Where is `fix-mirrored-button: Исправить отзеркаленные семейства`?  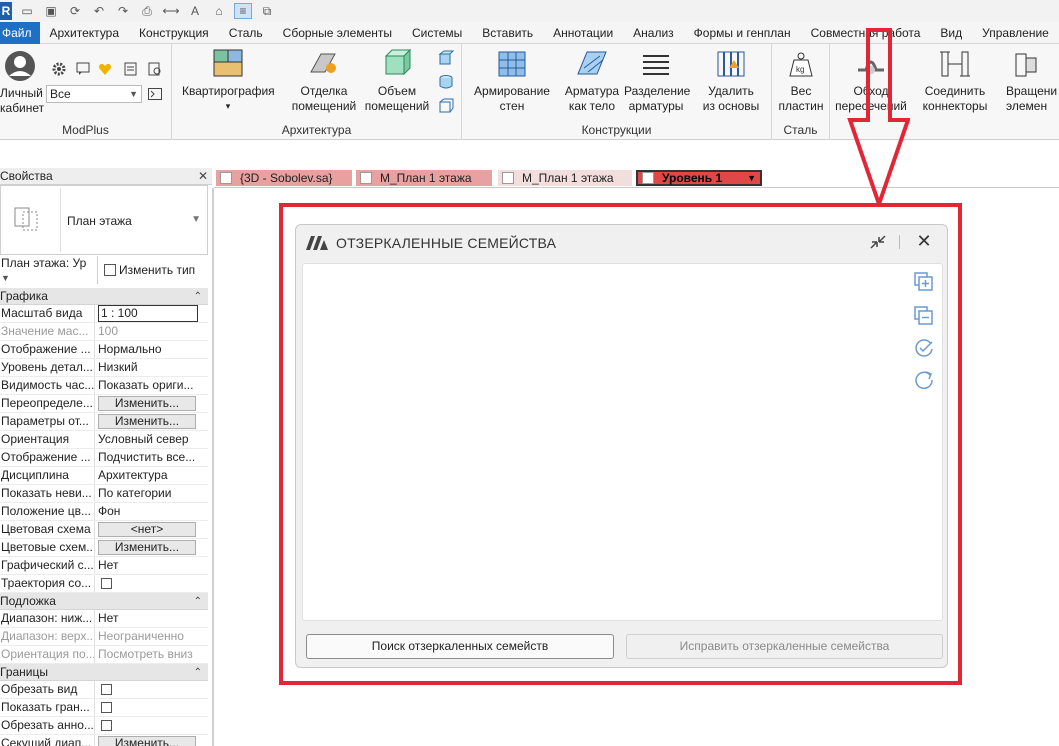
fix-mirrored-button: Исправить отзеркаленные семейства is located at coordinates (784, 646).